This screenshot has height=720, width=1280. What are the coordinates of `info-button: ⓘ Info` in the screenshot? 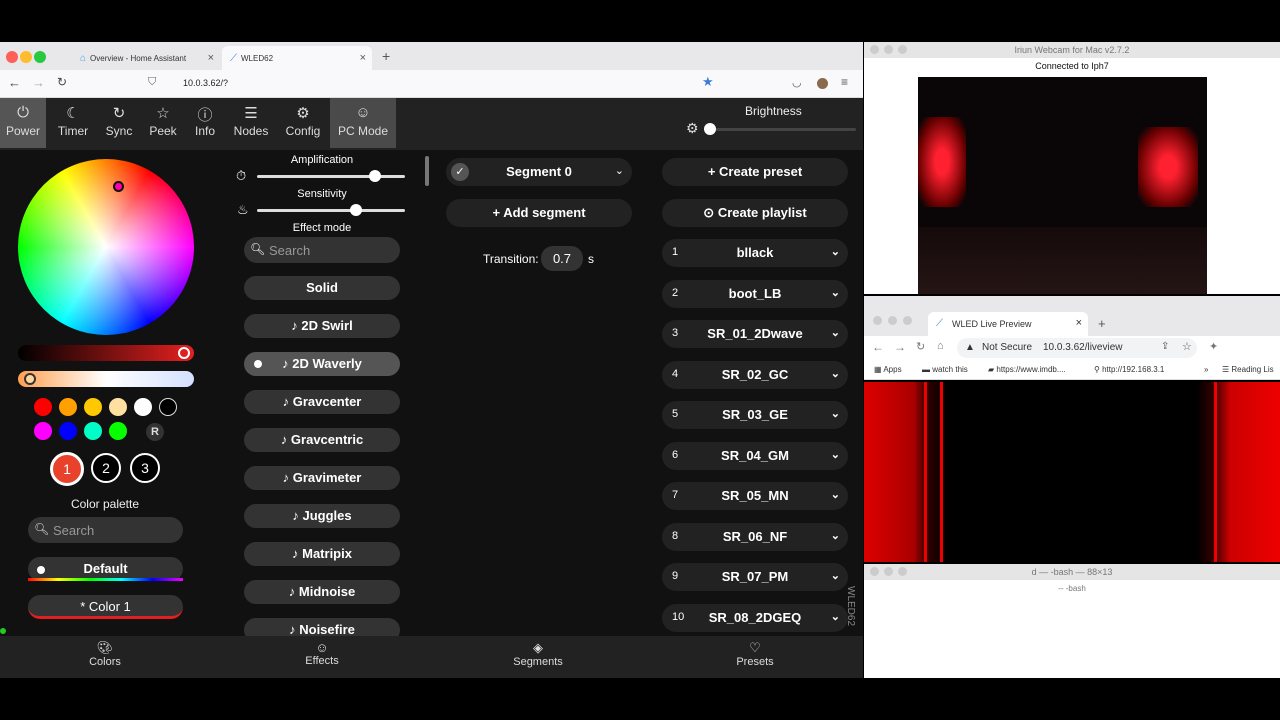 It's located at (205, 123).